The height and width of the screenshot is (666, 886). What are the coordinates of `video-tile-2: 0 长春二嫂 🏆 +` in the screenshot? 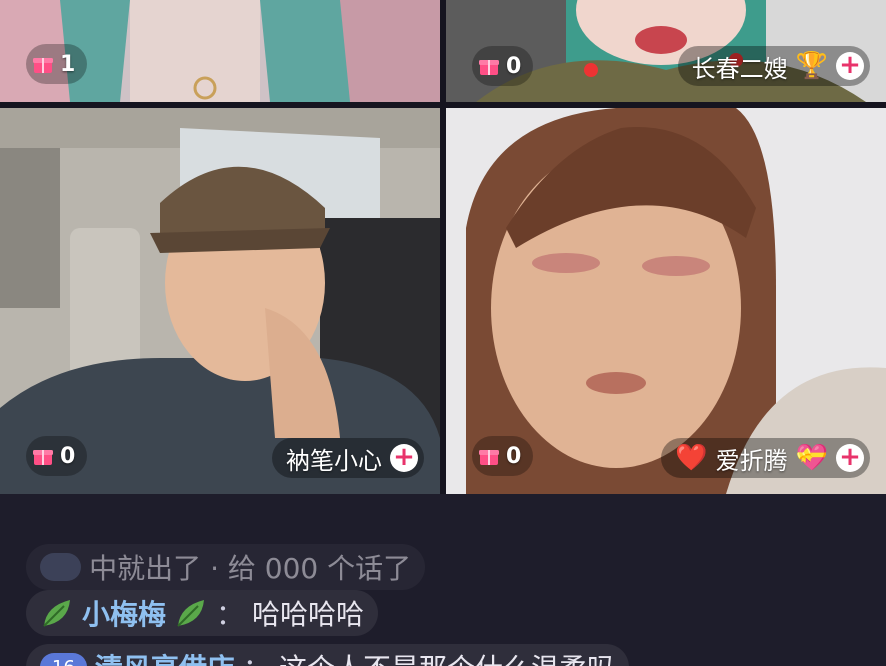 It's located at (666, 51).